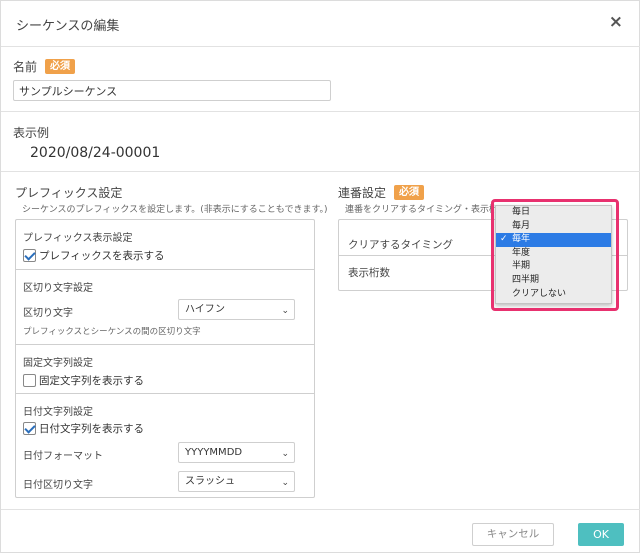 The width and height of the screenshot is (640, 553). I want to click on dialog-header: シーケンスの編集 ×, so click(320, 24).